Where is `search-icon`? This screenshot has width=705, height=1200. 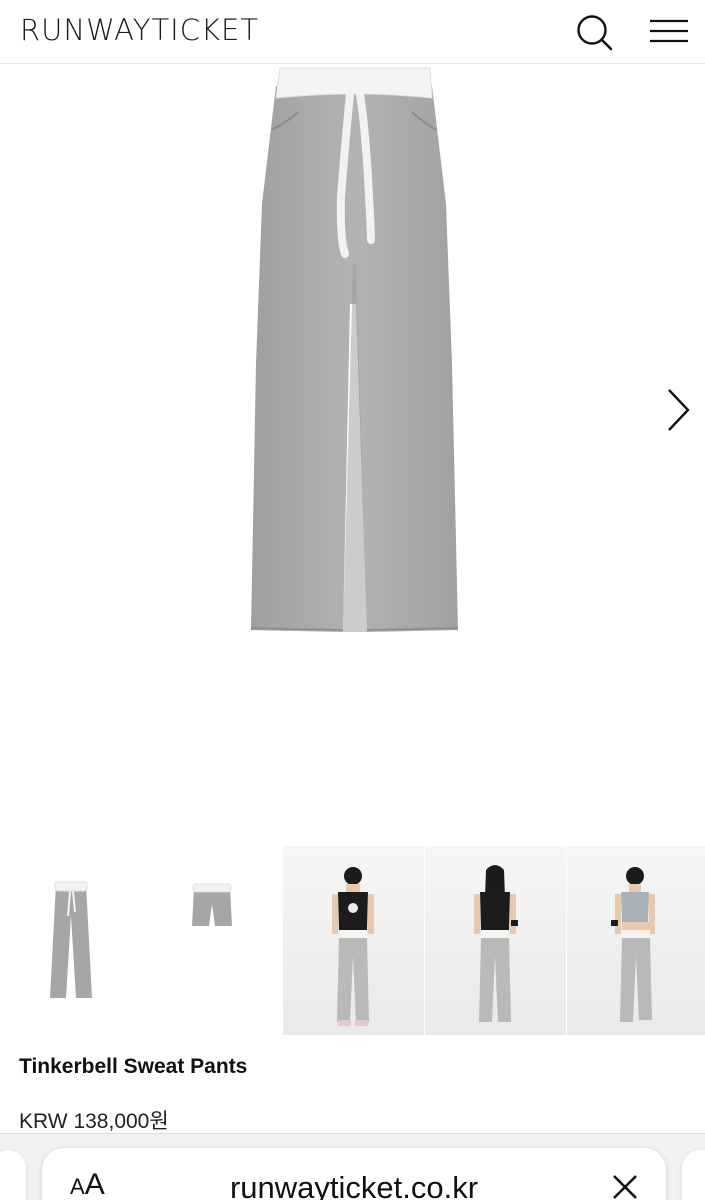
search-icon is located at coordinates (594, 32).